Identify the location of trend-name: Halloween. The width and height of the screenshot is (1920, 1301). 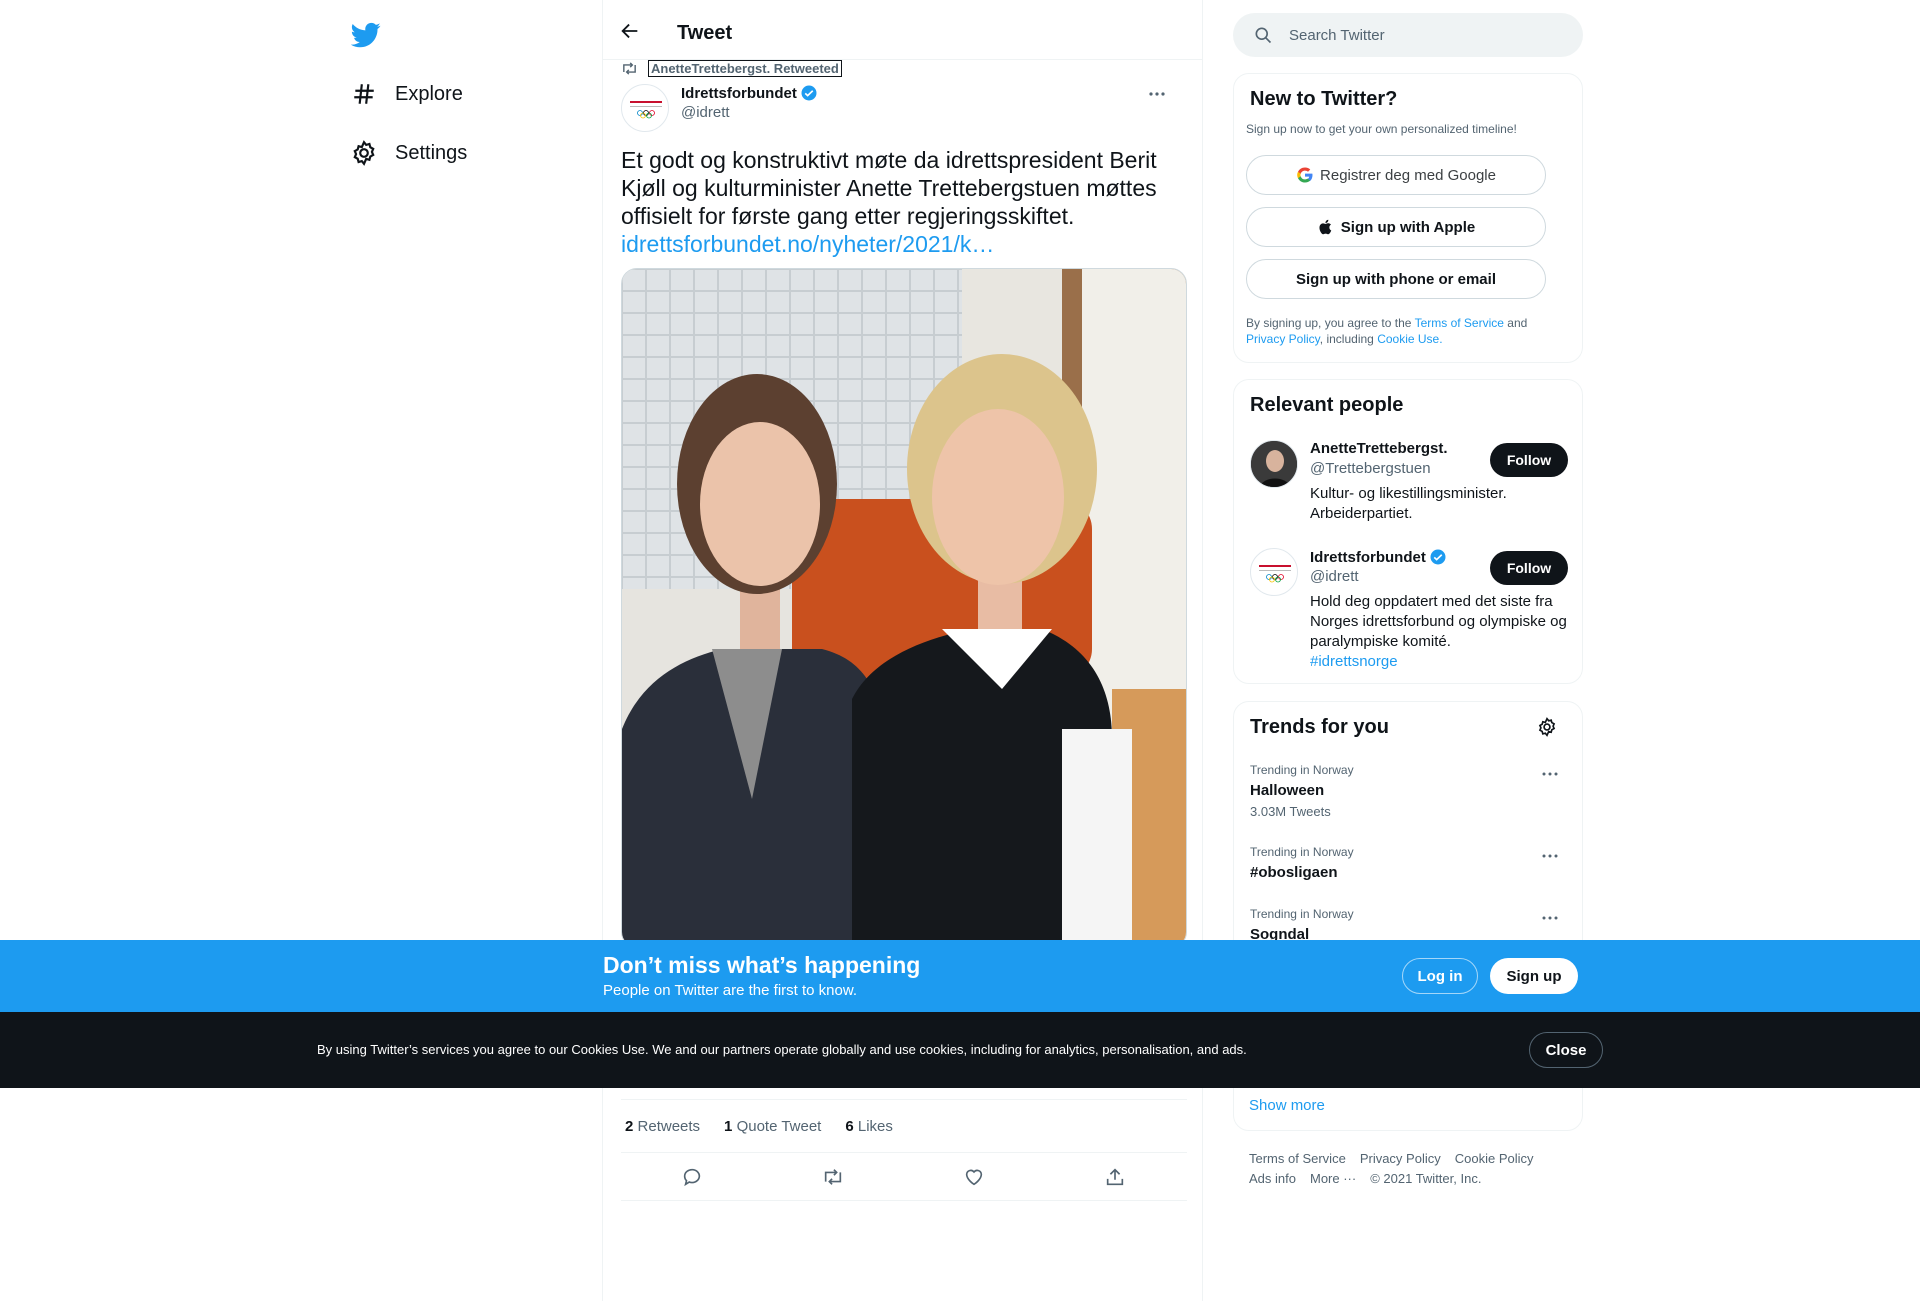
(1287, 790).